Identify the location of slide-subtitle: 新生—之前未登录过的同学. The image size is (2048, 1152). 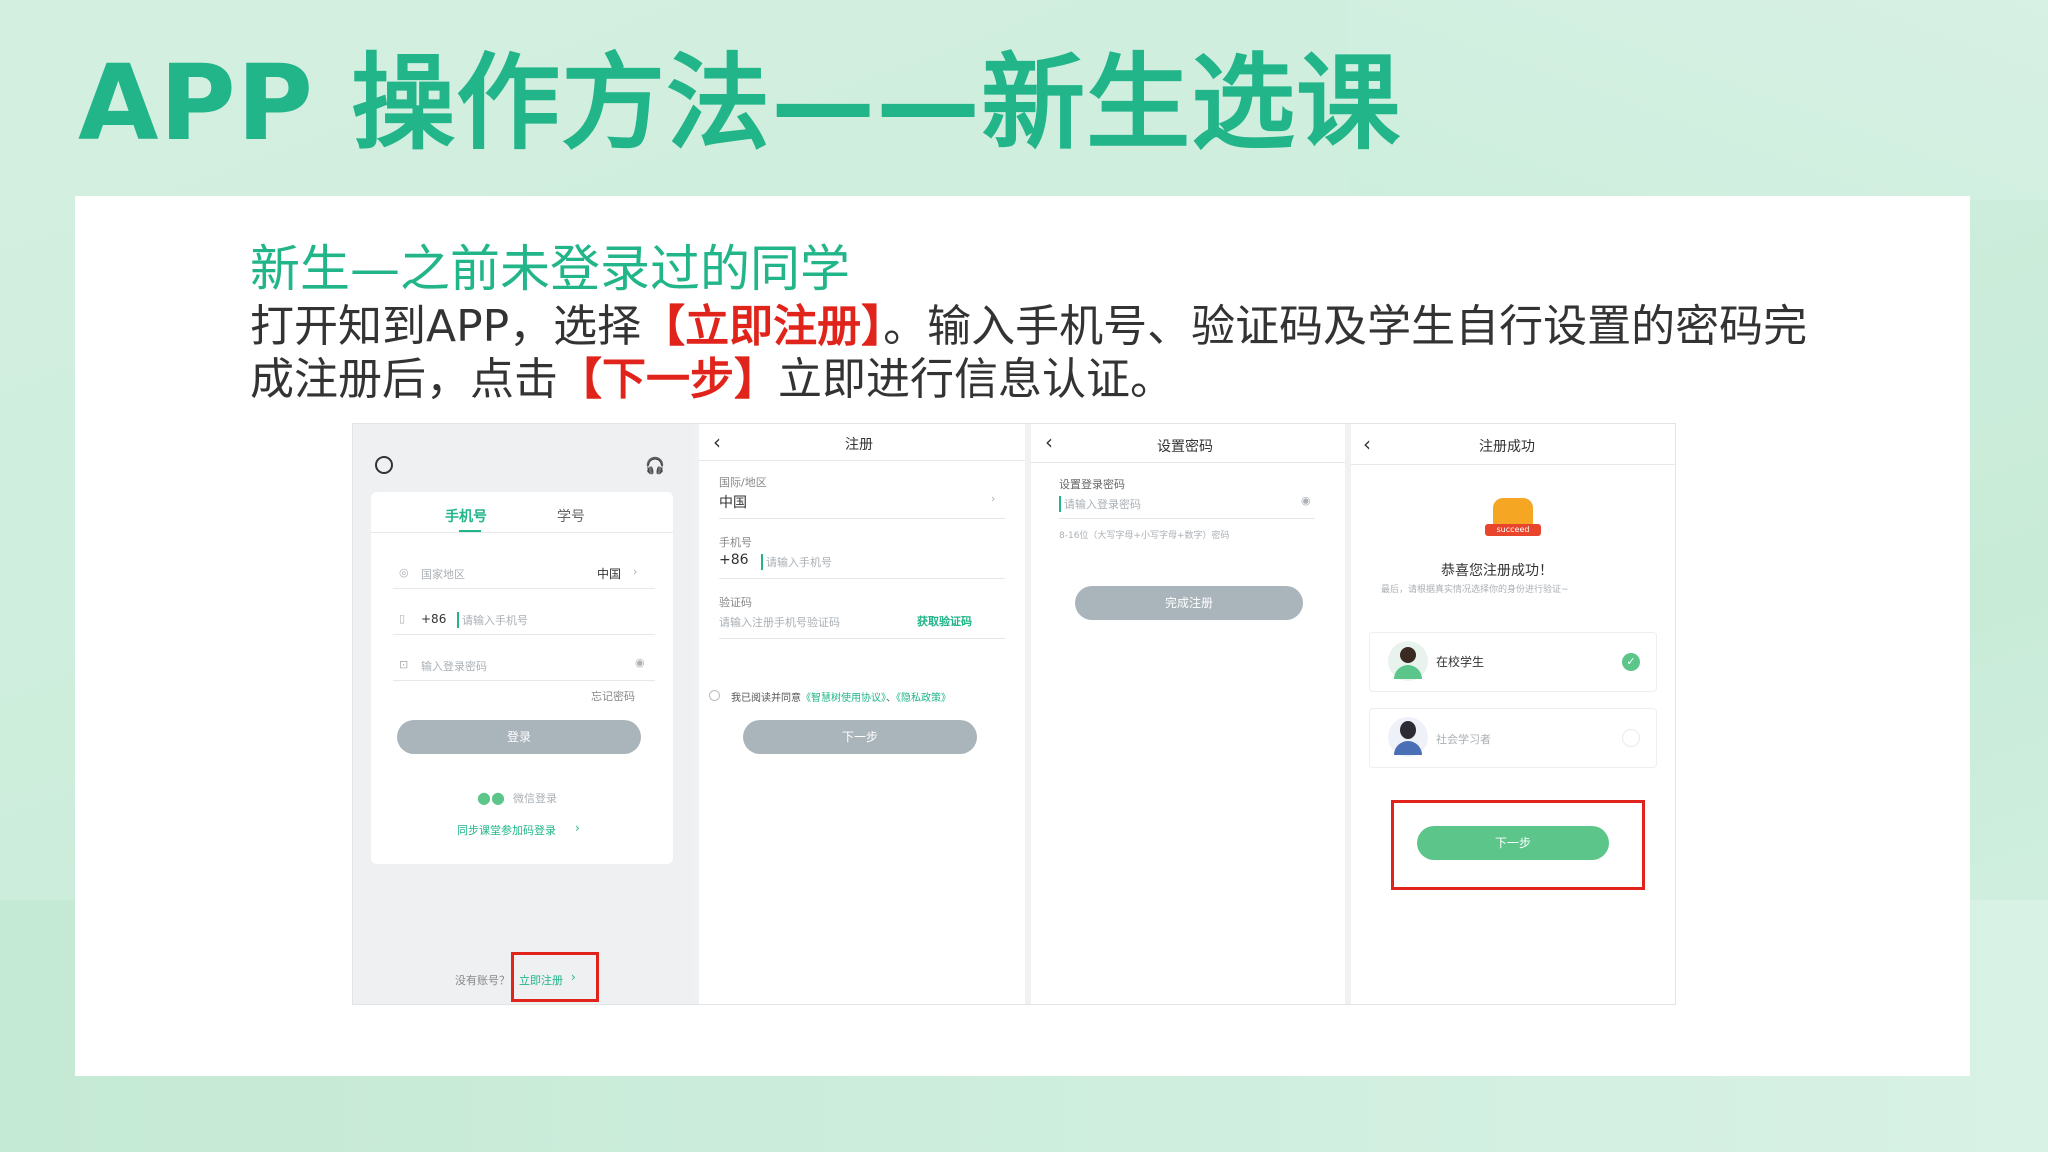
(550, 269).